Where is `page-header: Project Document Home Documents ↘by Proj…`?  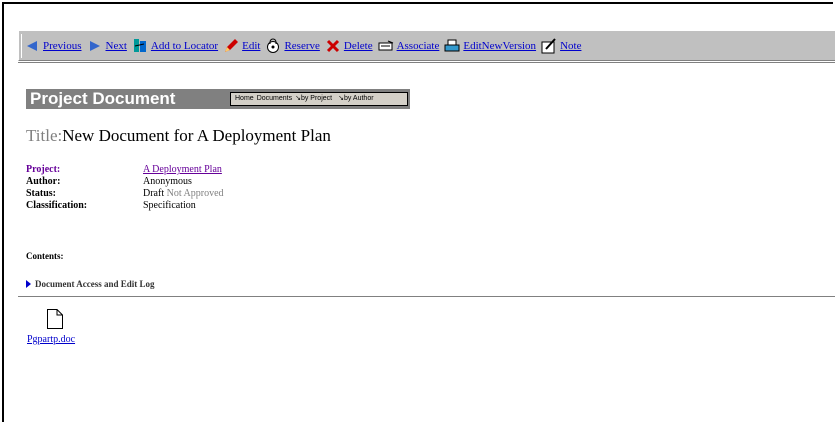 page-header: Project Document Home Documents ↘by Proj… is located at coordinates (218, 99).